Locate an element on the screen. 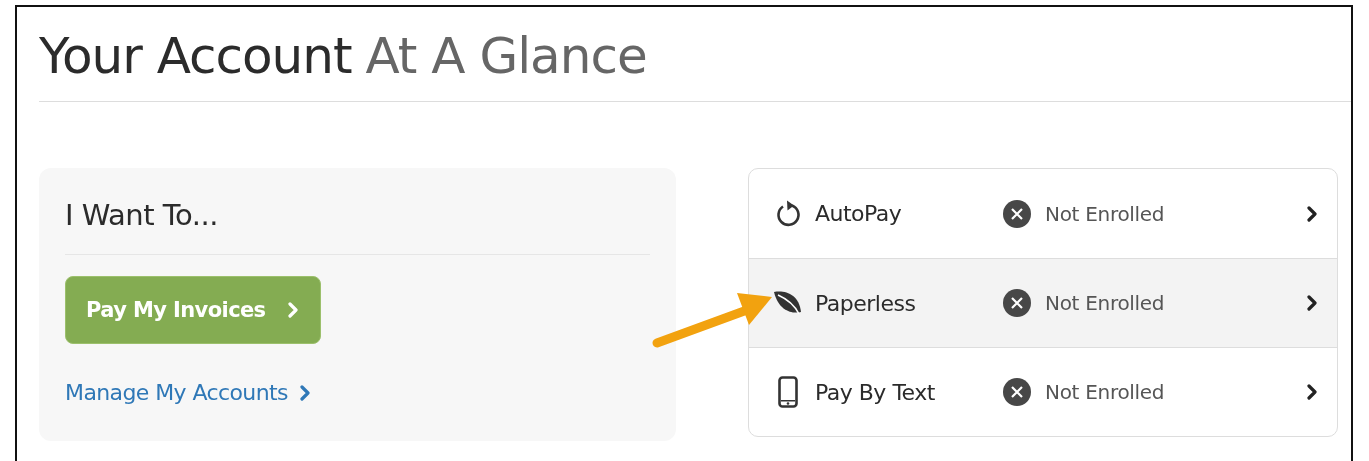  service-name: AutoPay is located at coordinates (859, 213).